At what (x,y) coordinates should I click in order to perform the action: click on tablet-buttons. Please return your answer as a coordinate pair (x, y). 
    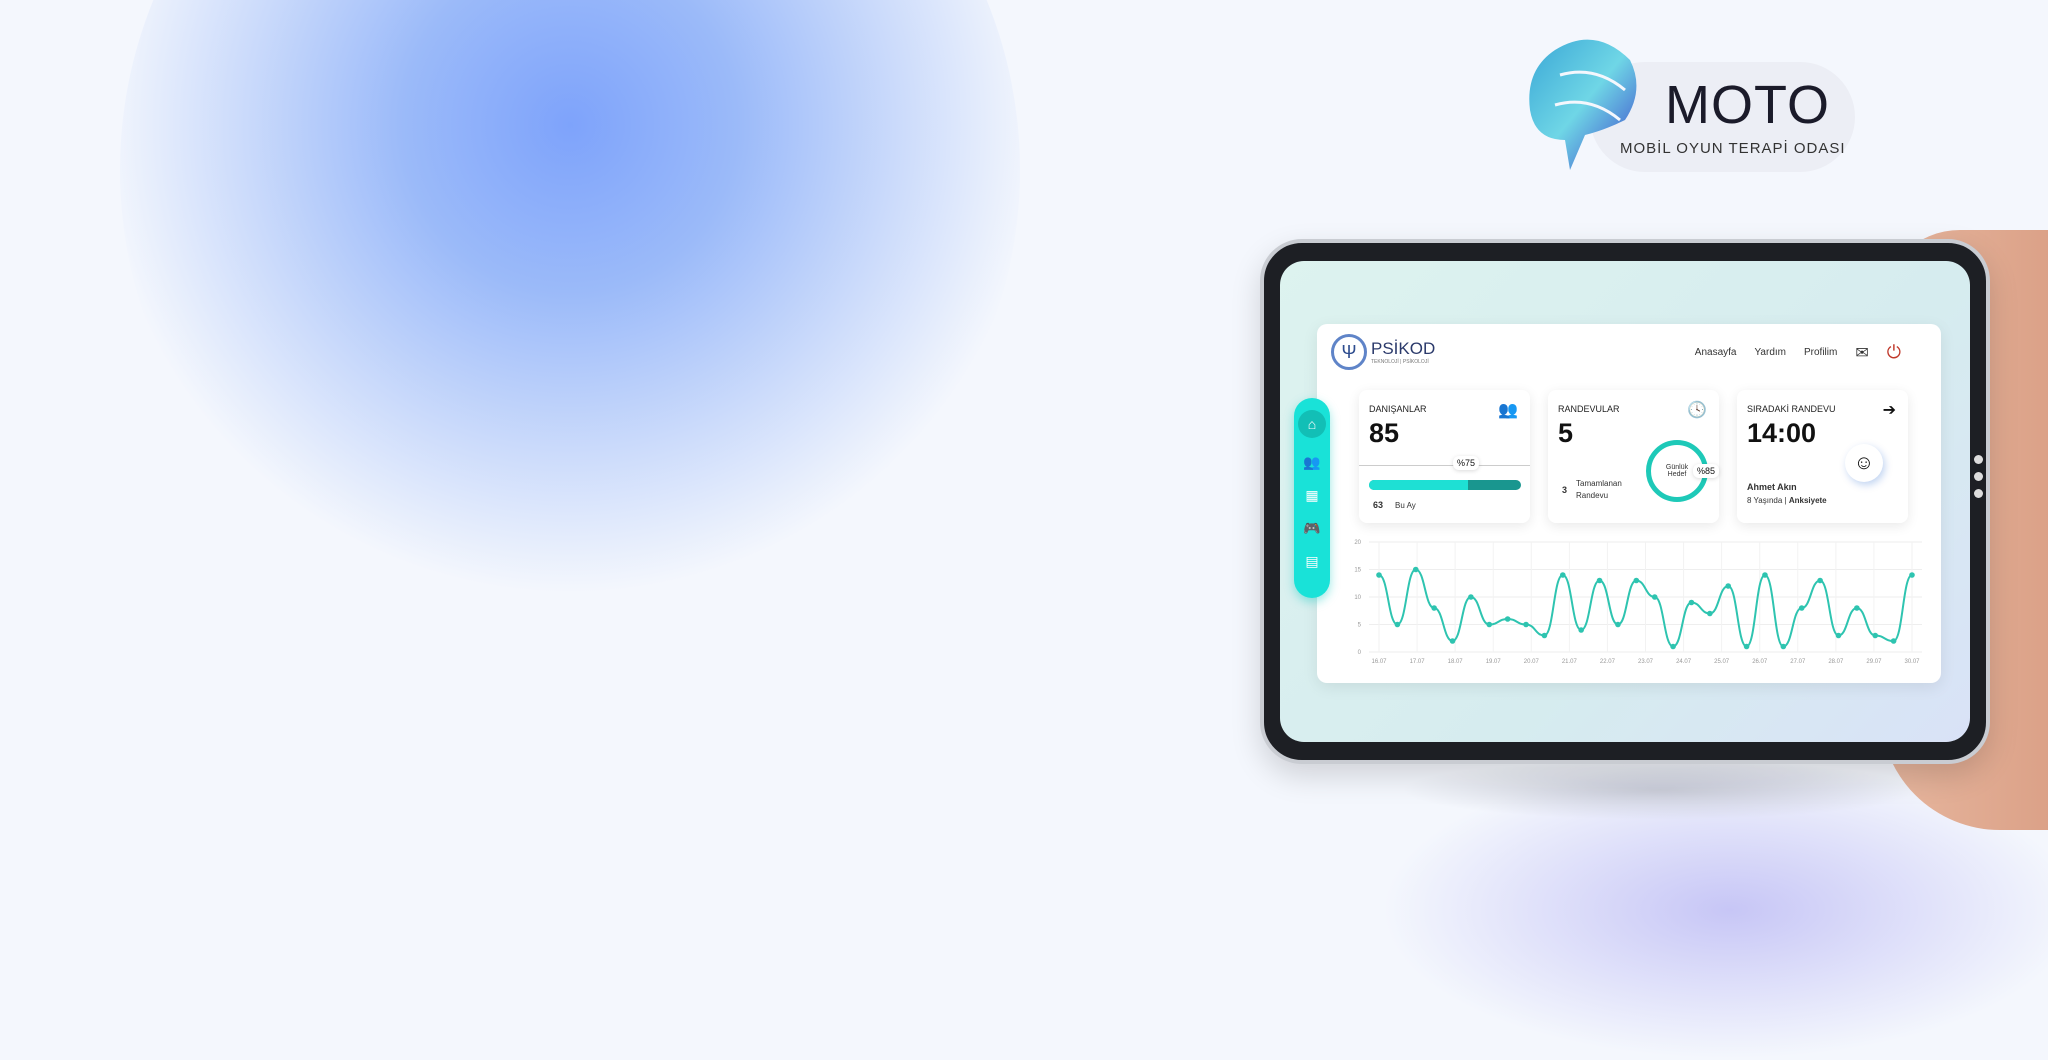
    Looking at the image, I should click on (1979, 480).